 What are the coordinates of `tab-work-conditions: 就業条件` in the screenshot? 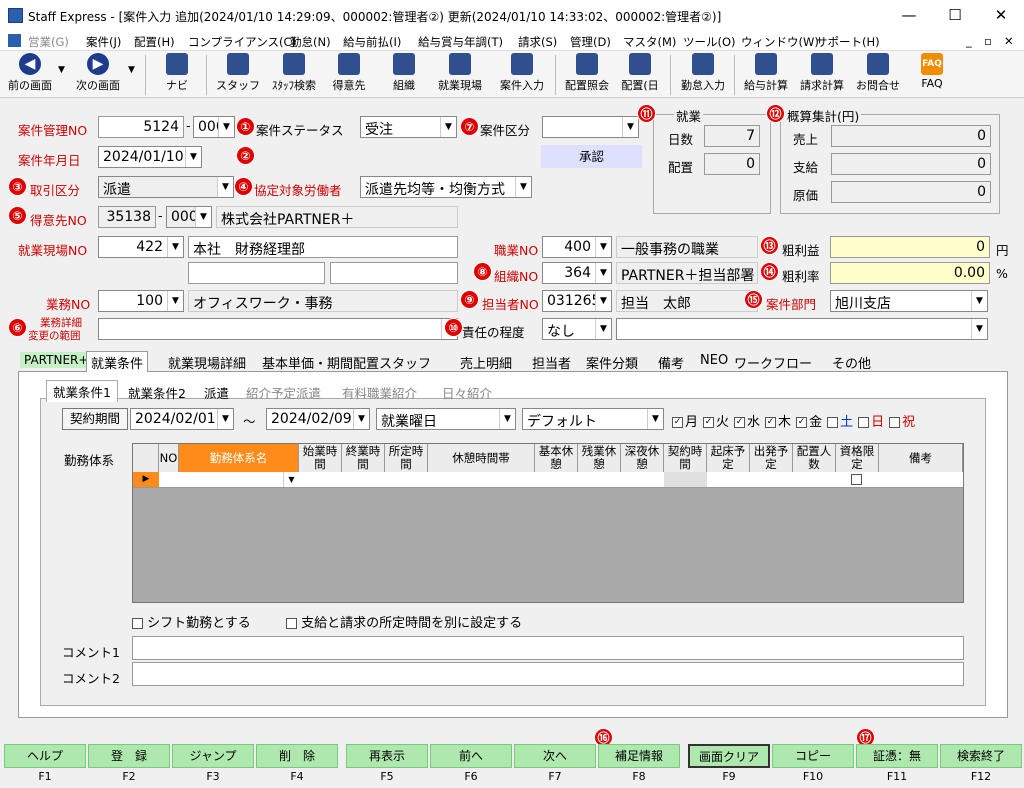 It's located at (117, 362).